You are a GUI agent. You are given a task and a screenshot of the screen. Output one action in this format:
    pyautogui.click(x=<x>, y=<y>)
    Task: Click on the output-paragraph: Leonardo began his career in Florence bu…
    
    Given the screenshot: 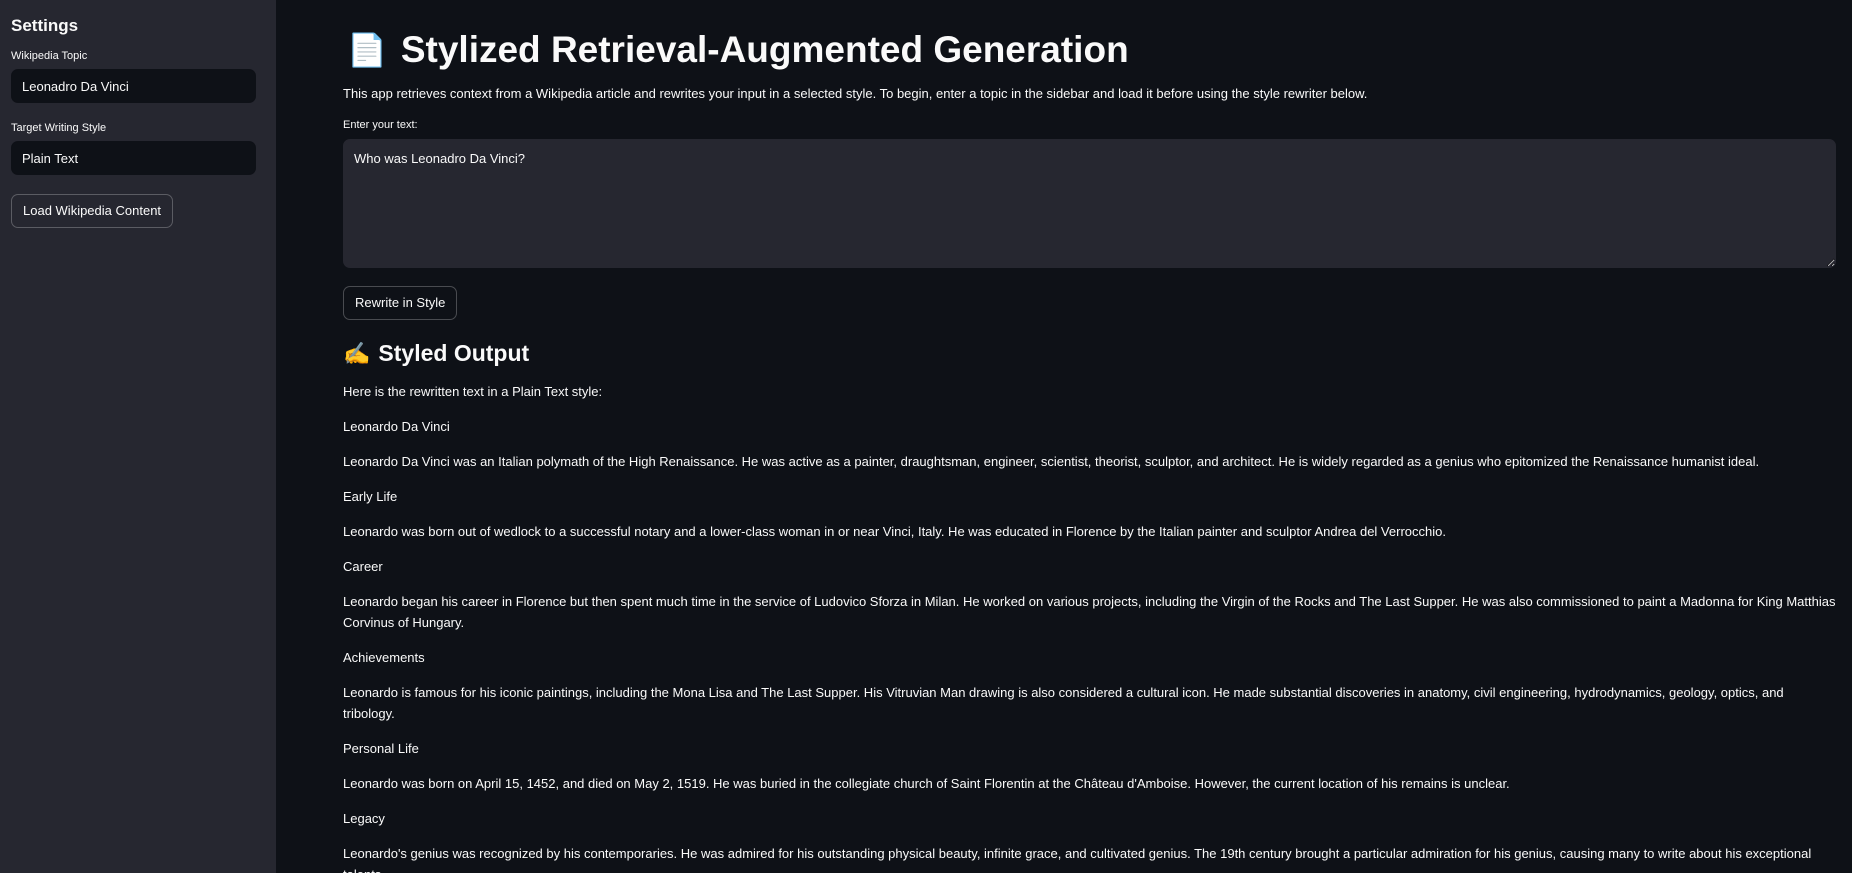 What is the action you would take?
    pyautogui.click(x=1089, y=612)
    